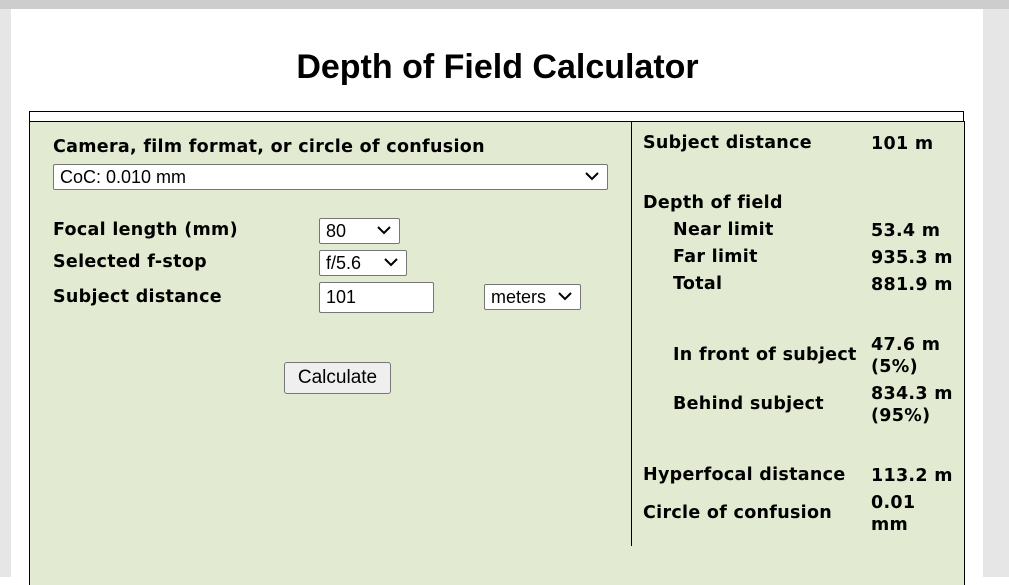 The image size is (1009, 585). Describe the element at coordinates (723, 230) in the screenshot. I see `near-limit-label: Near limit` at that location.